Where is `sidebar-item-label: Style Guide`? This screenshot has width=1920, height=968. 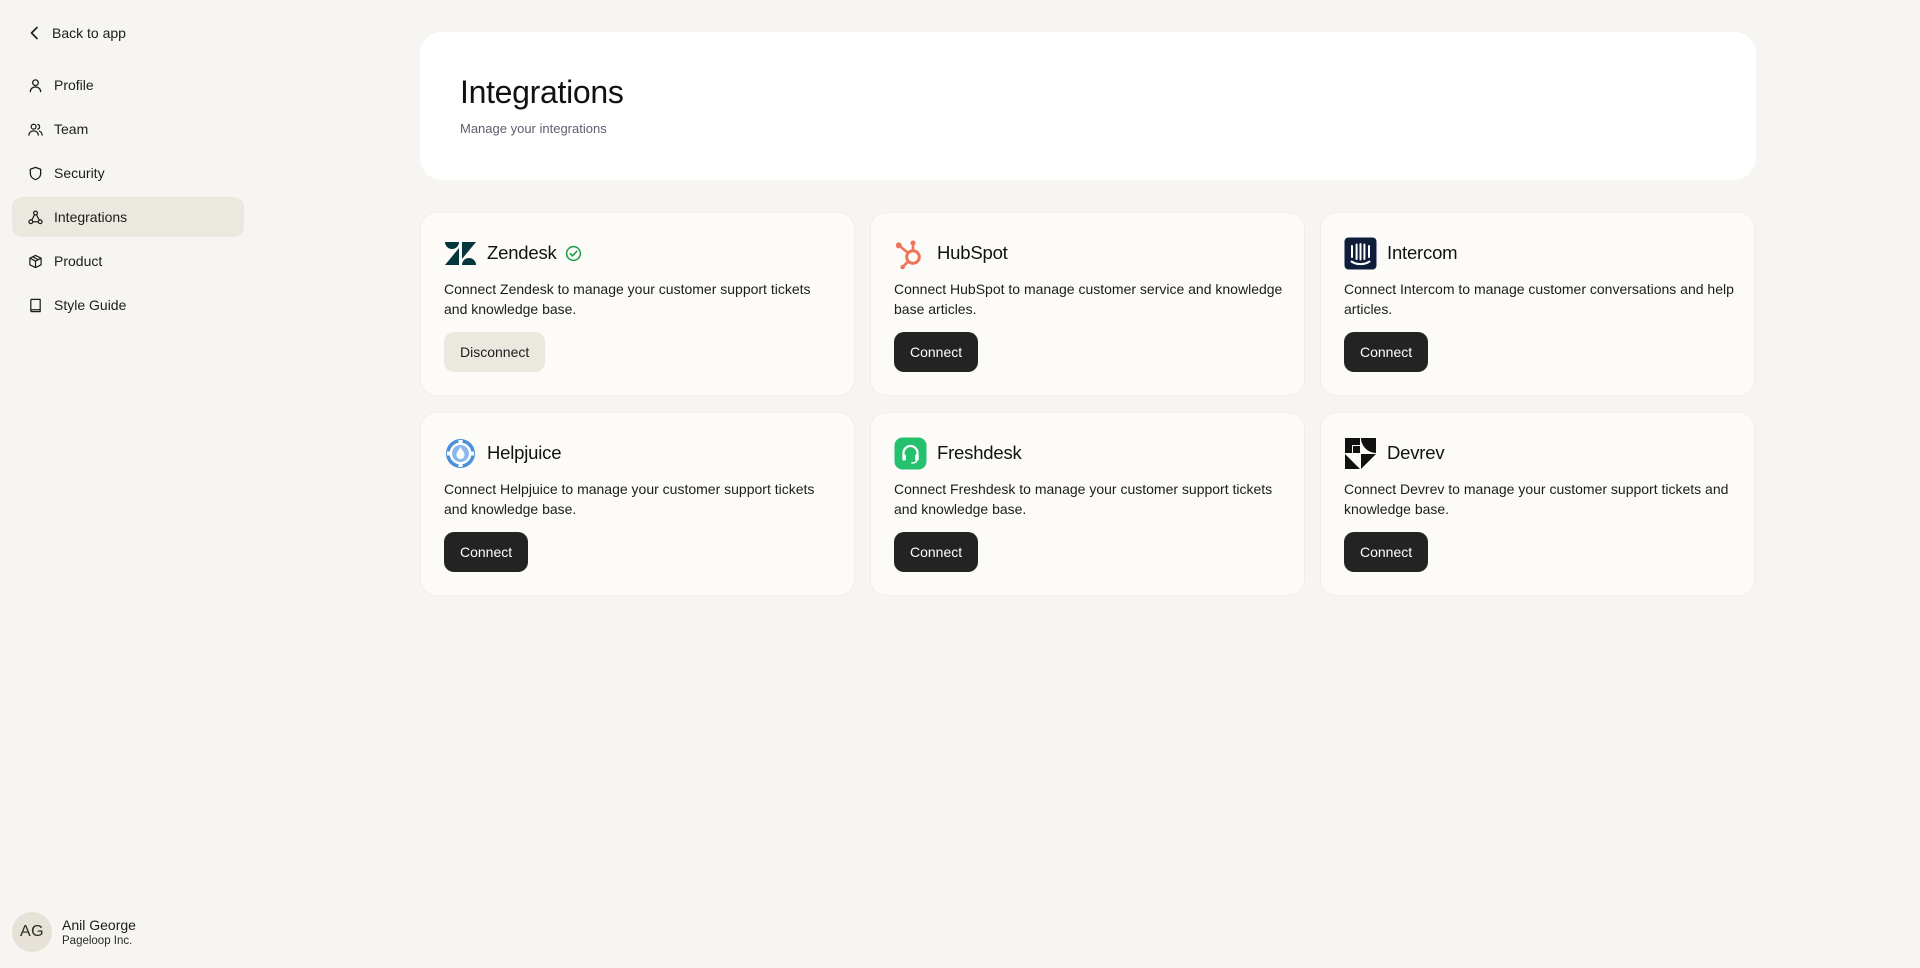 sidebar-item-label: Style Guide is located at coordinates (90, 305).